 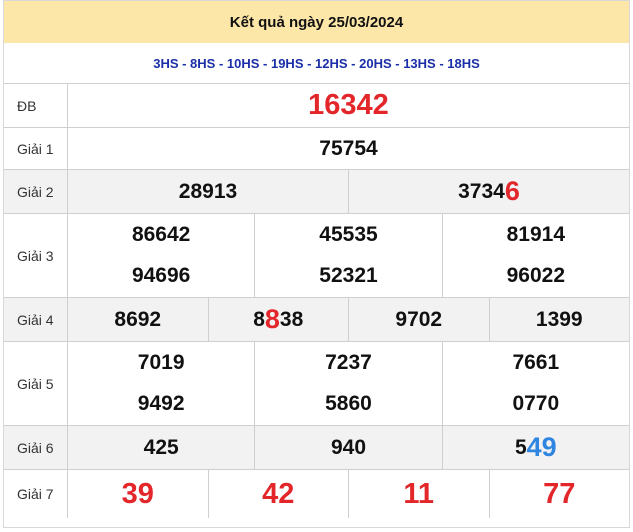 I want to click on row-special-prize: ĐB 16342, so click(x=316, y=106).